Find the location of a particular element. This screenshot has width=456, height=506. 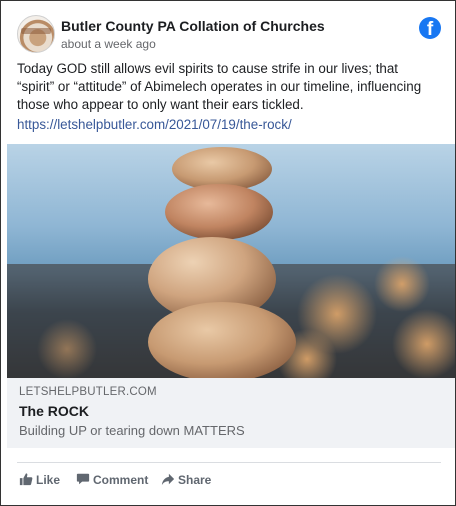

facebook-glyph: f is located at coordinates (430, 29).